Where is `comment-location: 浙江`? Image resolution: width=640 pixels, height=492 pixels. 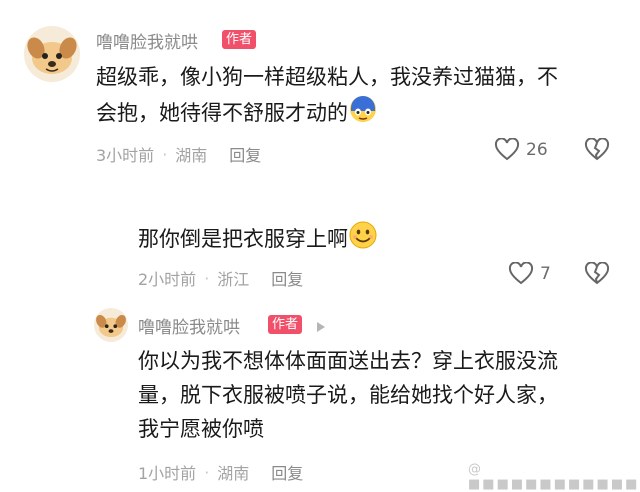 comment-location: 浙江 is located at coordinates (233, 279).